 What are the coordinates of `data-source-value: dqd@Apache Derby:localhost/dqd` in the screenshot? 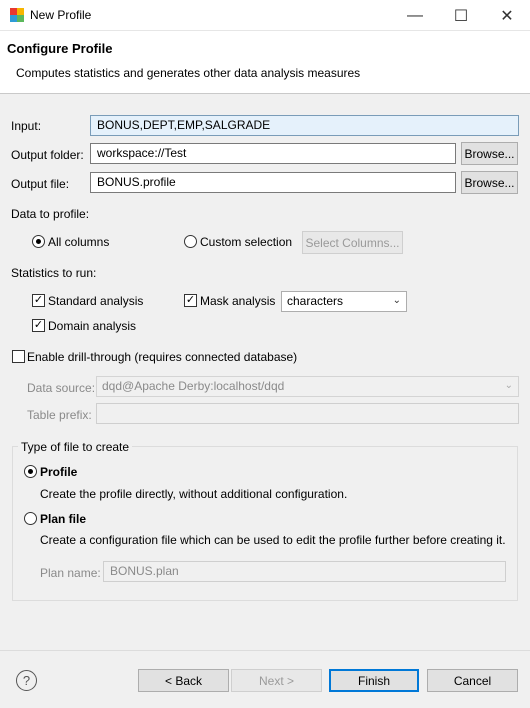 It's located at (193, 386).